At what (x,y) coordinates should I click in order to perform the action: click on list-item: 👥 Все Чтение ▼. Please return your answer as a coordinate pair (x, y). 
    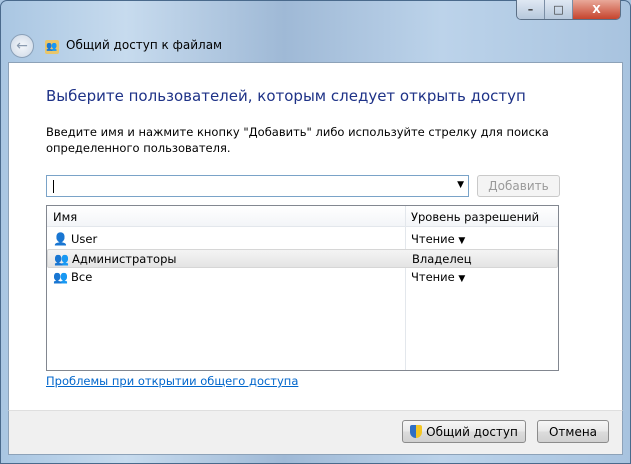
    Looking at the image, I should click on (302, 277).